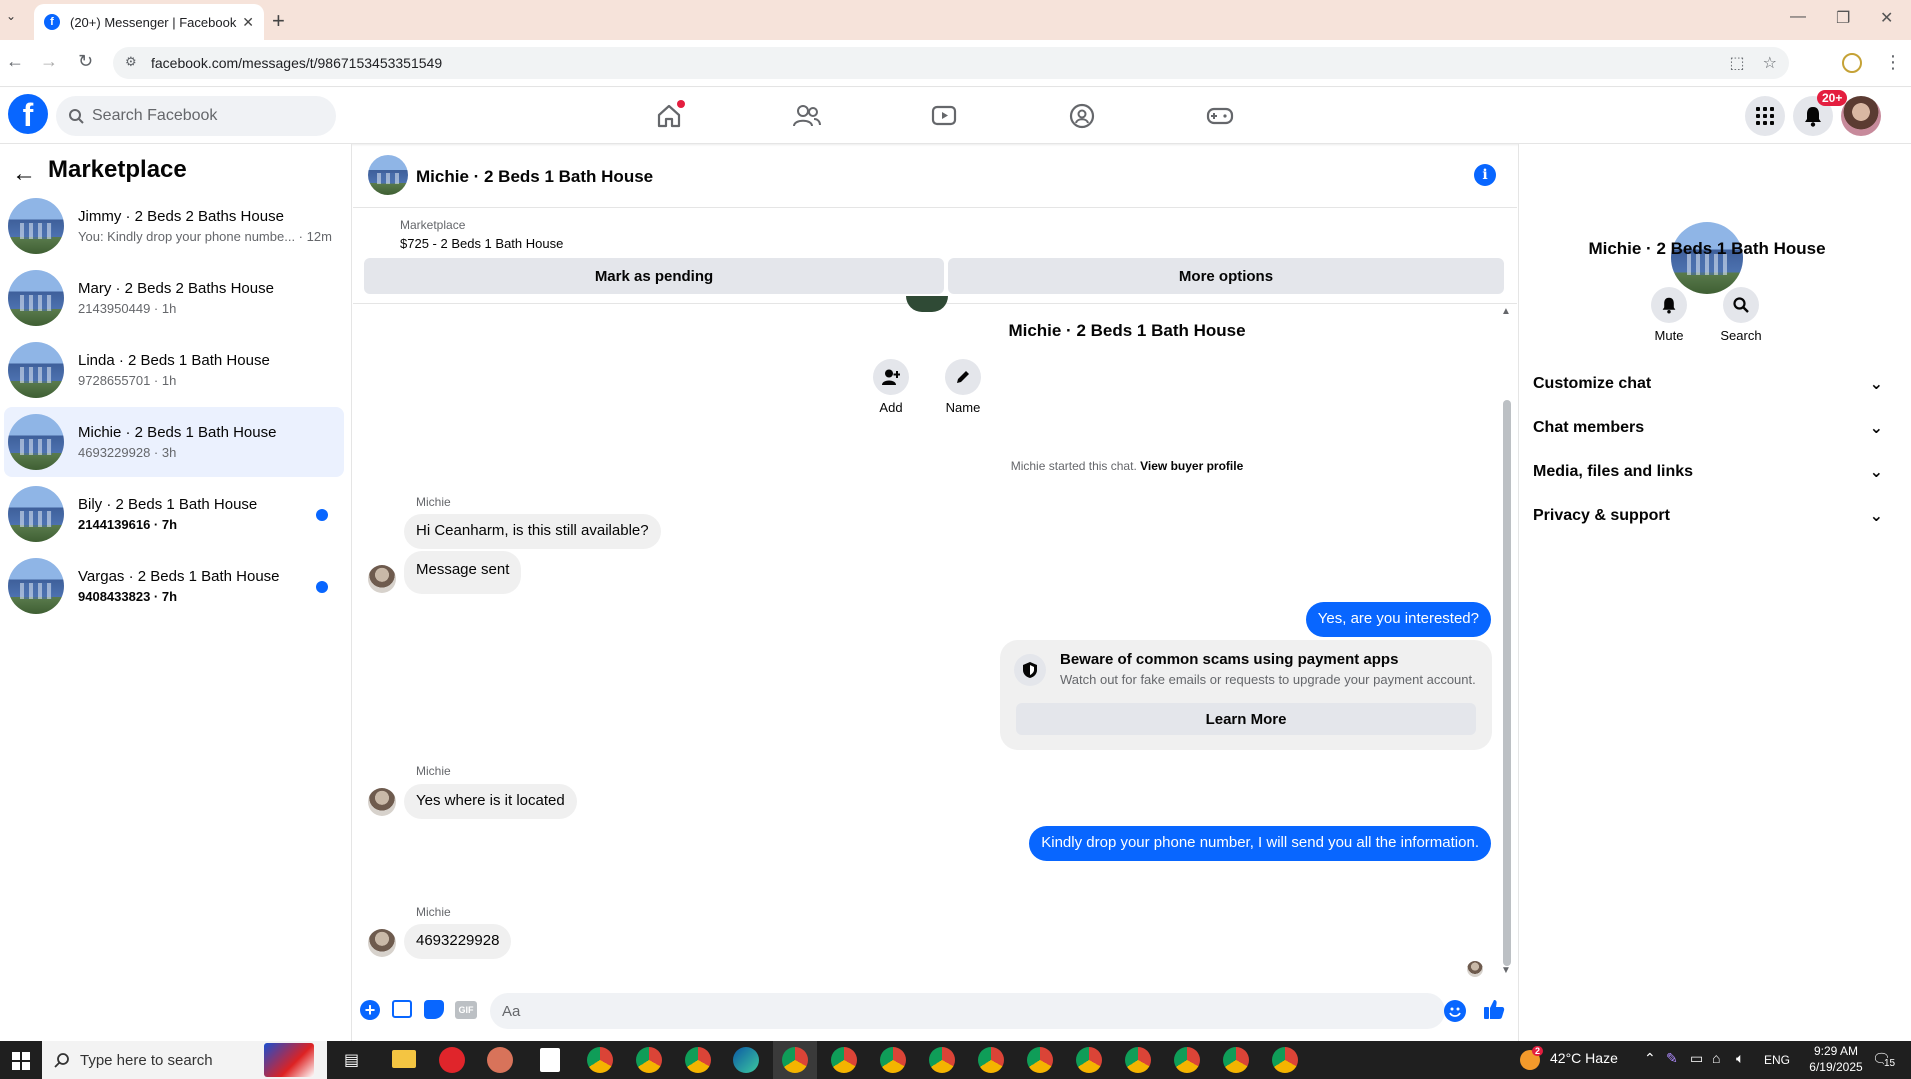 The width and height of the screenshot is (1911, 1079). I want to click on new-tab-button: +, so click(278, 21).